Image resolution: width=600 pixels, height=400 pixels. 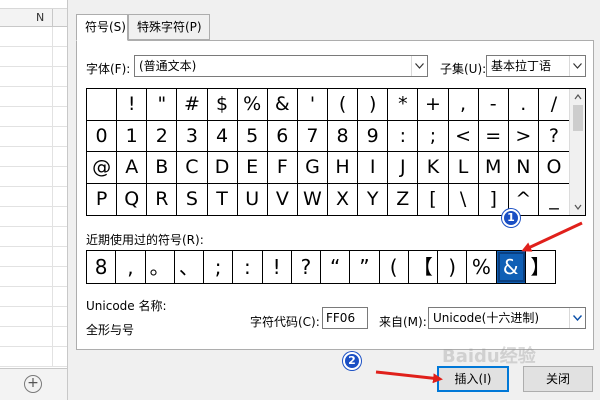 What do you see at coordinates (223, 199) in the screenshot?
I see `symbol-cell: T` at bounding box center [223, 199].